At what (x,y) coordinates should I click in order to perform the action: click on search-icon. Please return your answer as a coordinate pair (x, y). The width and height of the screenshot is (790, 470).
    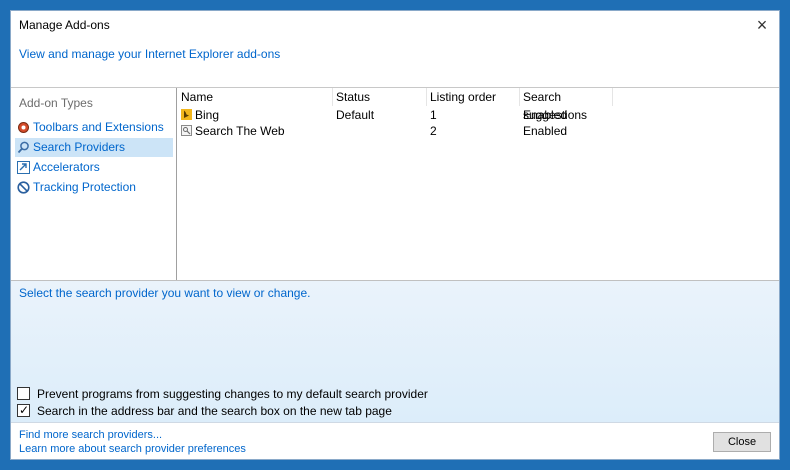
    Looking at the image, I should click on (23, 147).